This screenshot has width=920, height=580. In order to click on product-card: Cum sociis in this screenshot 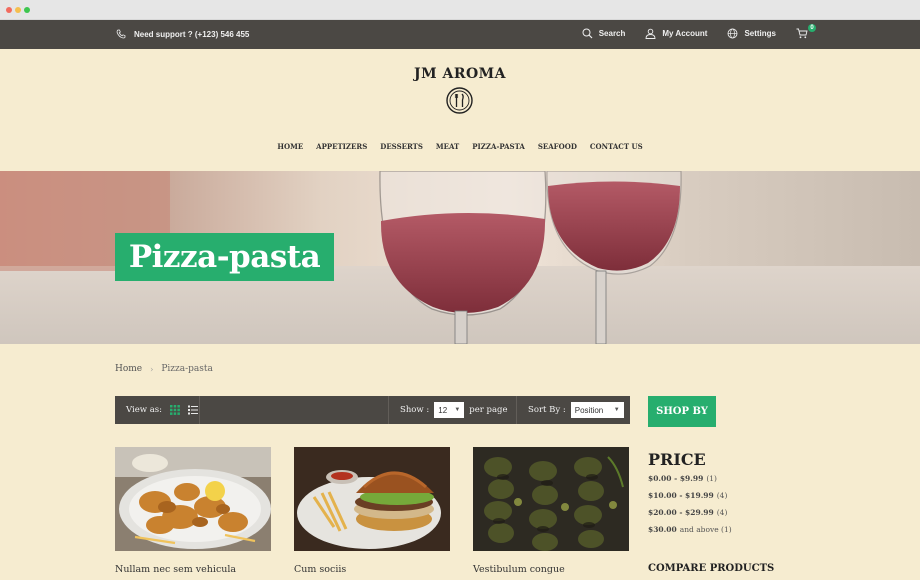, I will do `click(372, 511)`.